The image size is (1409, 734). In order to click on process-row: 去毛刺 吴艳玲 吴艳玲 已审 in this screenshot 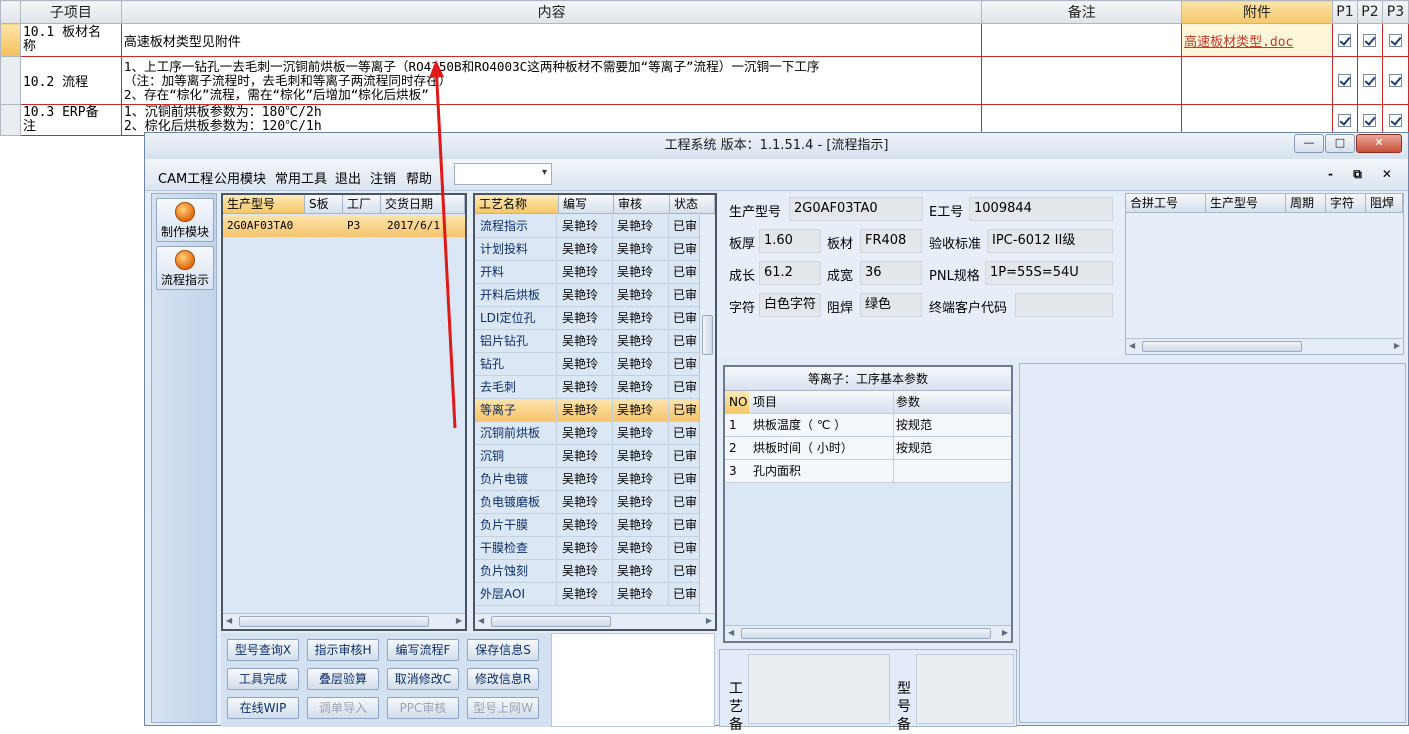, I will do `click(587, 387)`.